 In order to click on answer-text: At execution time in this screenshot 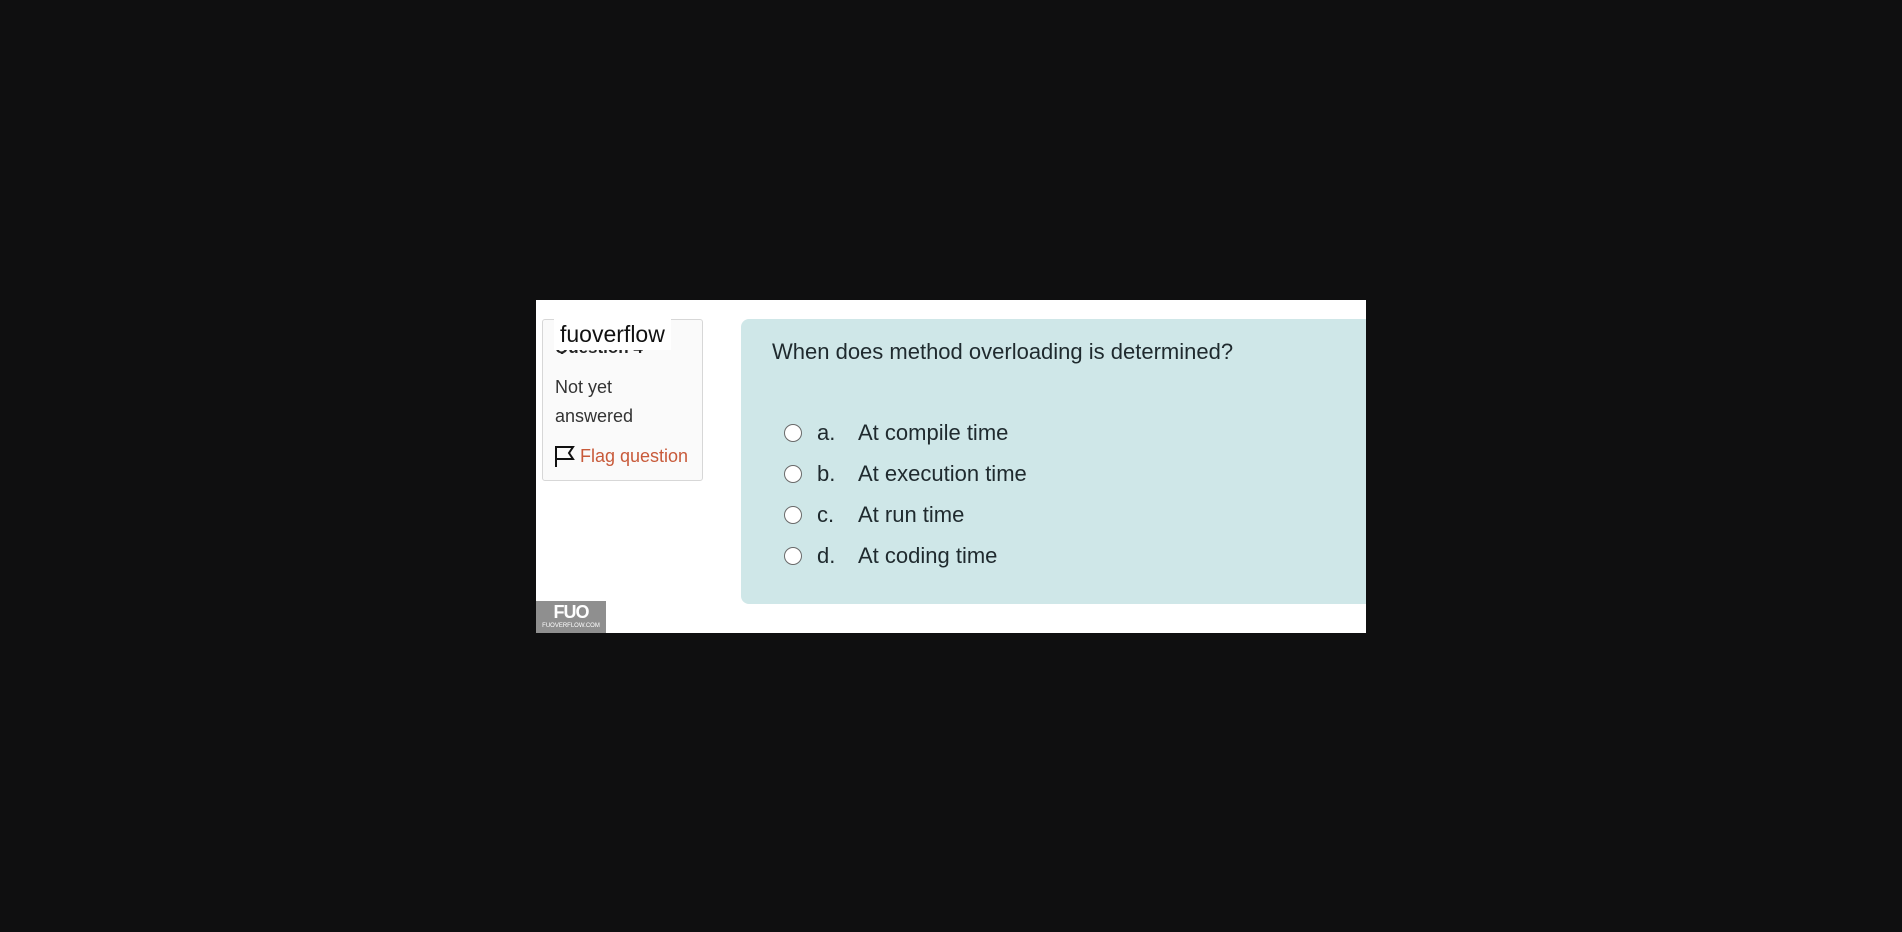, I will do `click(942, 473)`.